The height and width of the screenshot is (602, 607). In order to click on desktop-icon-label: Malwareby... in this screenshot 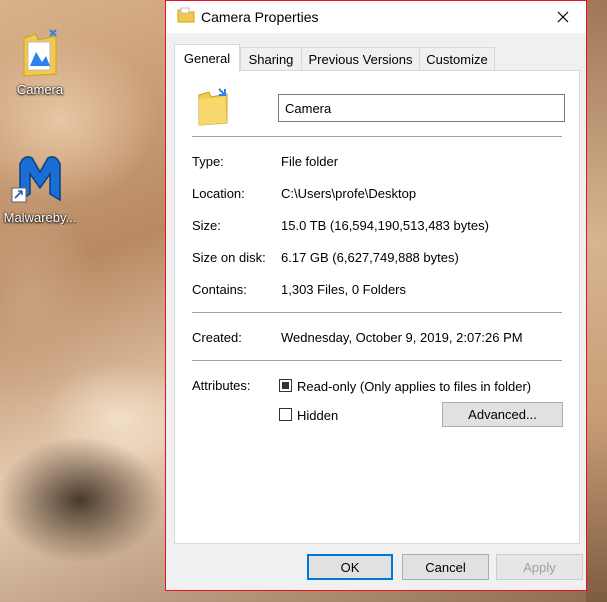, I will do `click(40, 217)`.